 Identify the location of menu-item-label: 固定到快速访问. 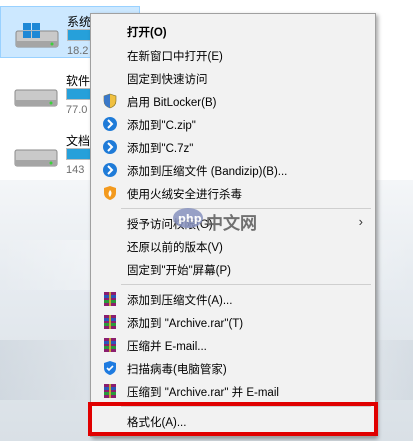
(167, 80).